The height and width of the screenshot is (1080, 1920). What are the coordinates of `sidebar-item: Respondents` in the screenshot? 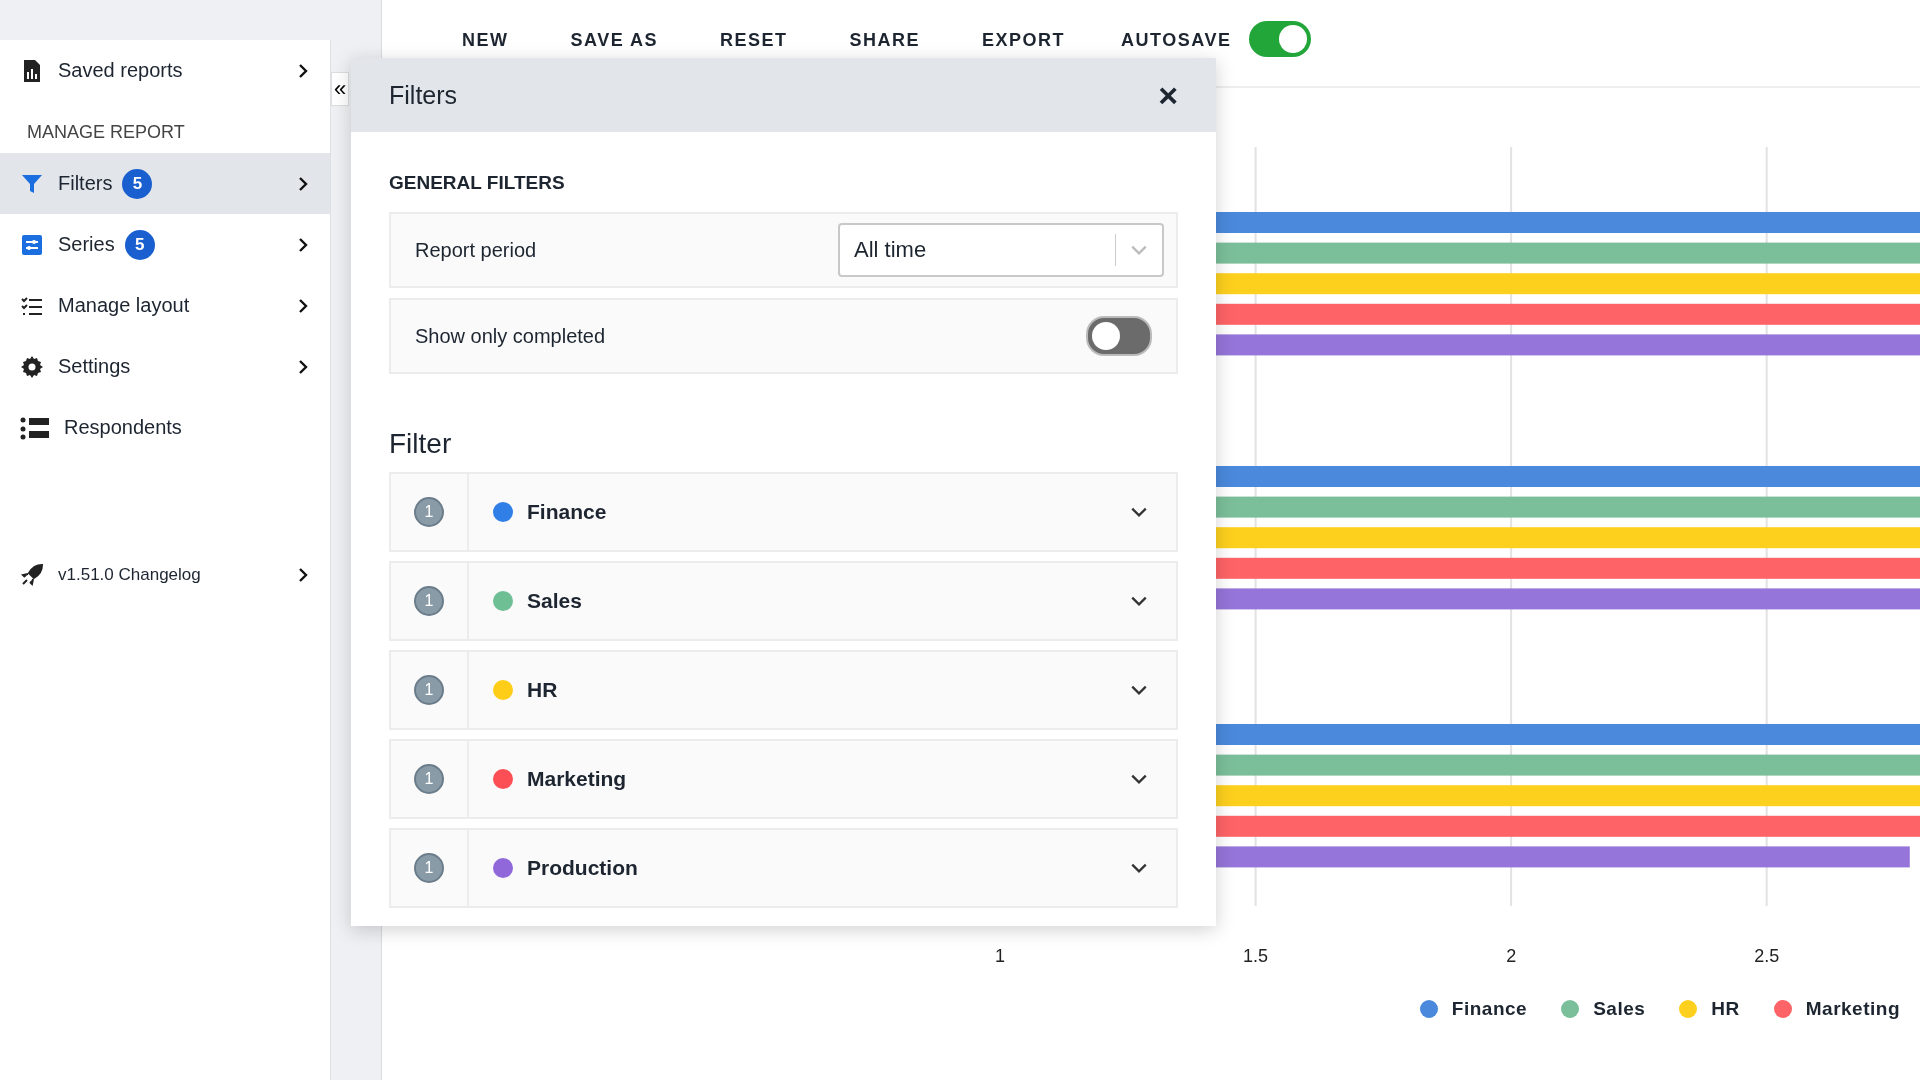 It's located at (165, 427).